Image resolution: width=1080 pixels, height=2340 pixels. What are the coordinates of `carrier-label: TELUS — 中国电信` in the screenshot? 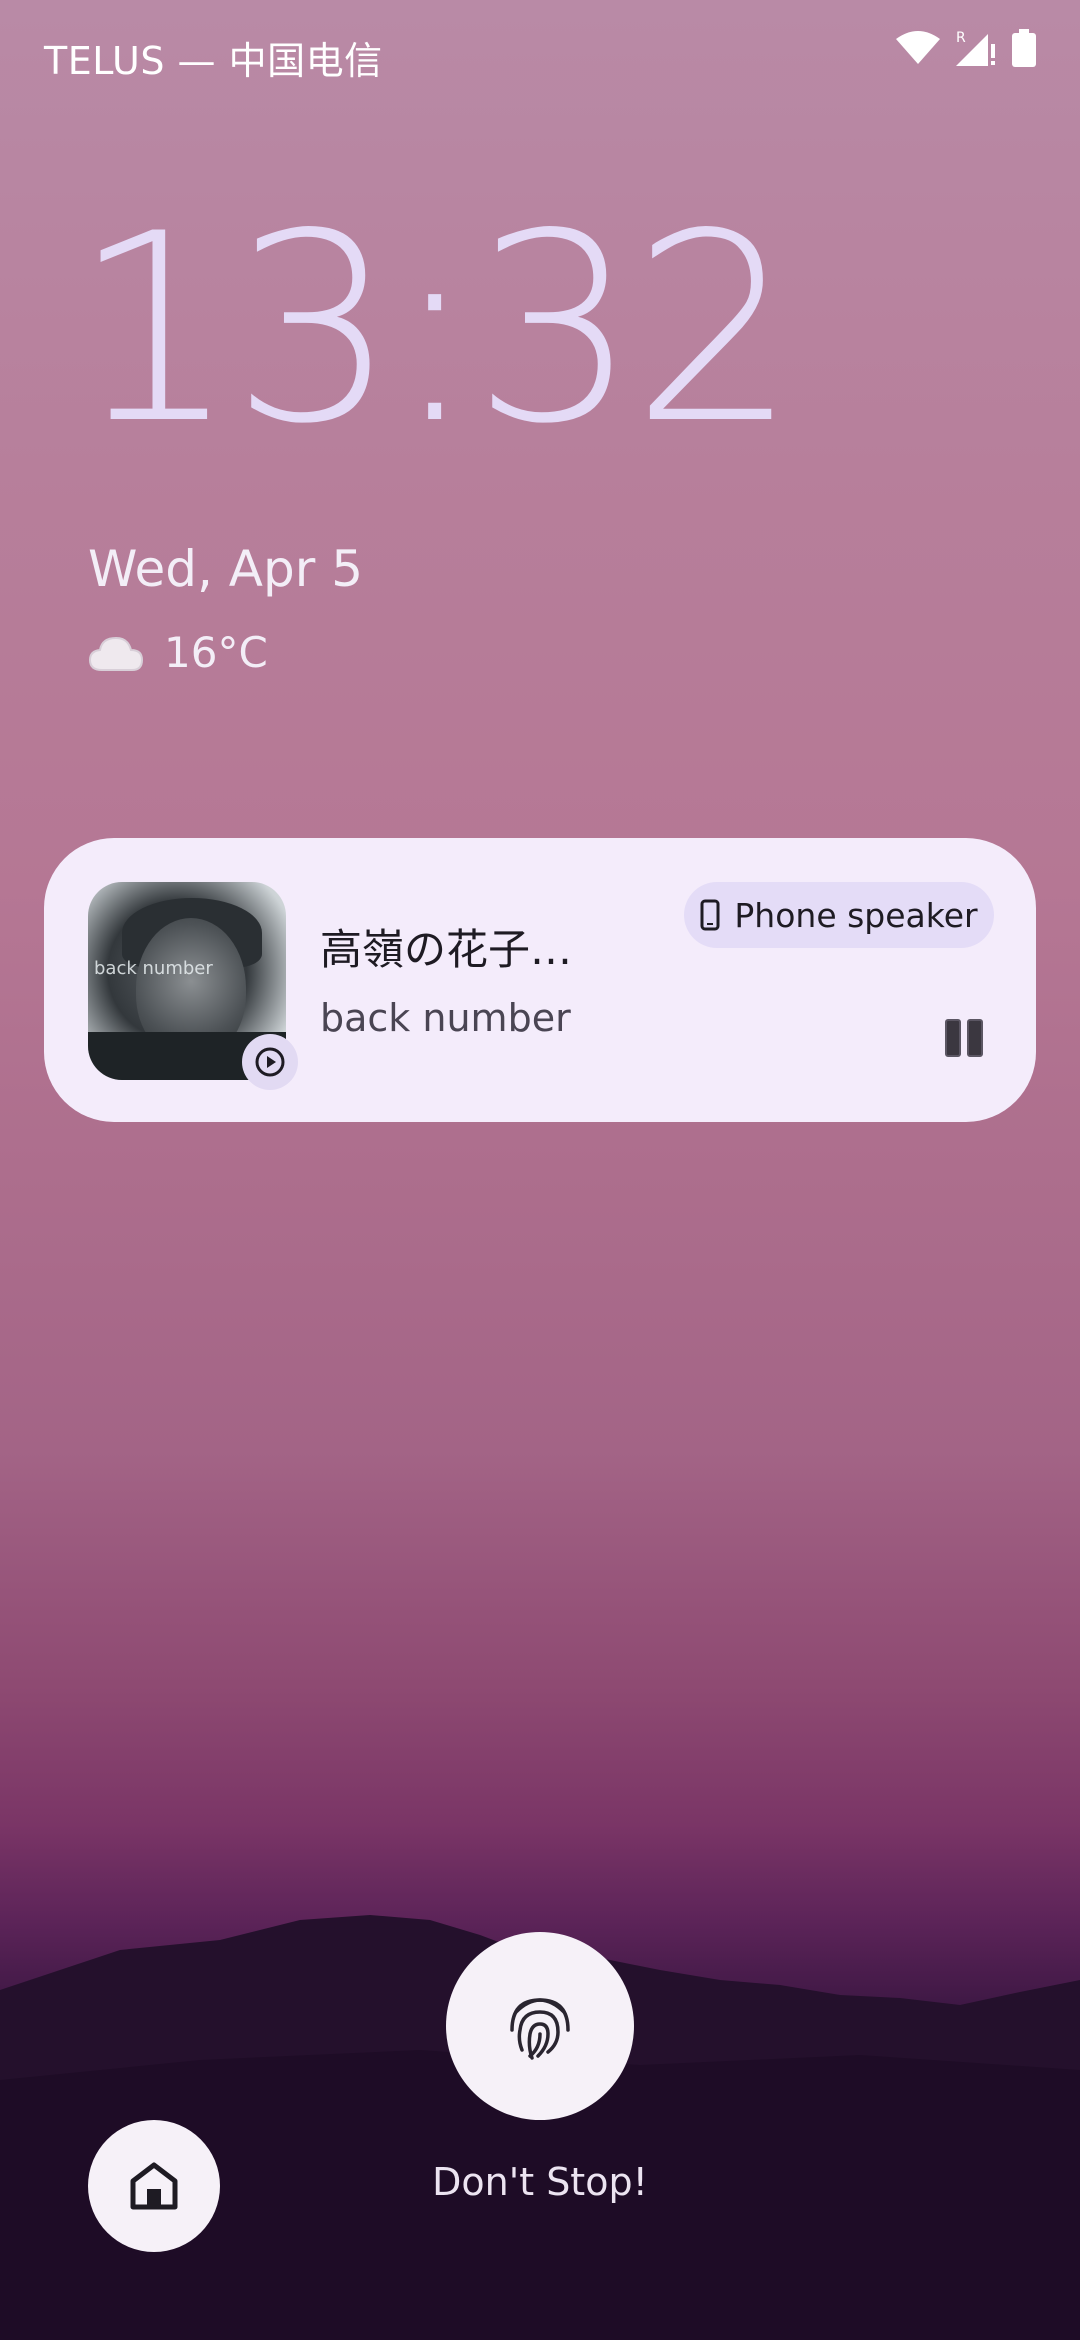 It's located at (213, 61).